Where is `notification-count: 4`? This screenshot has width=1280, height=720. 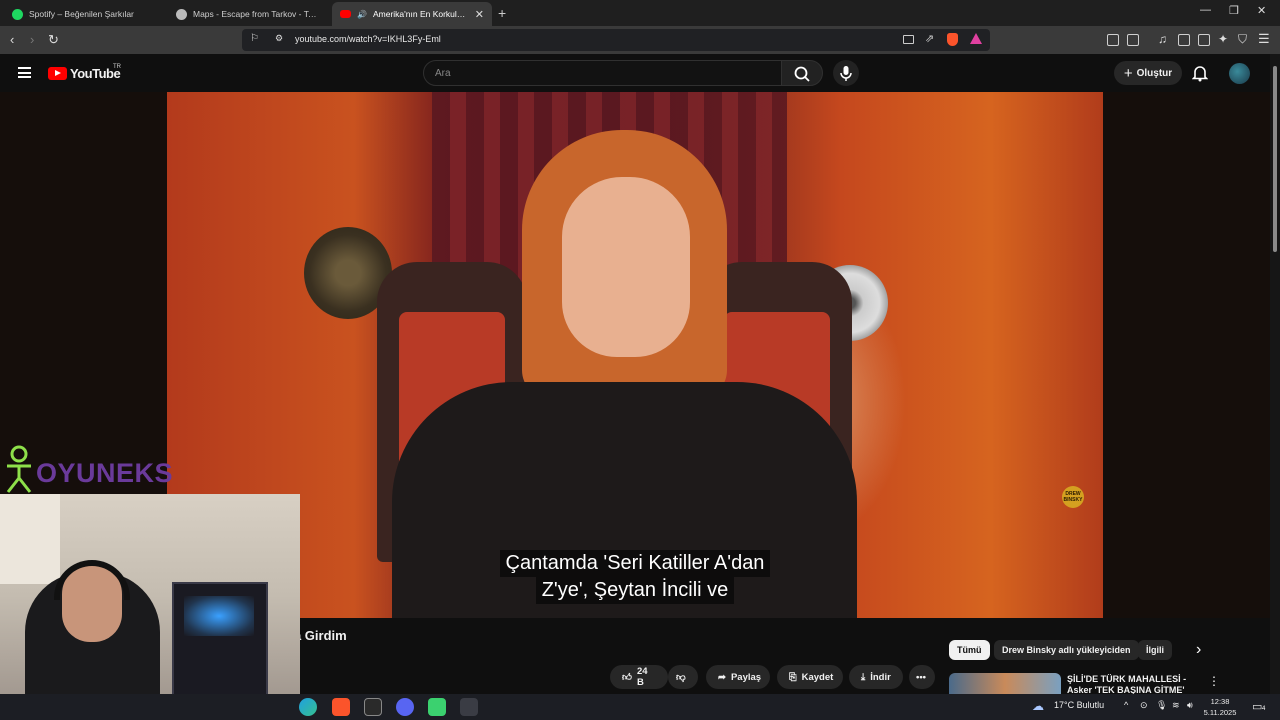
notification-count: 4 is located at coordinates (1264, 709).